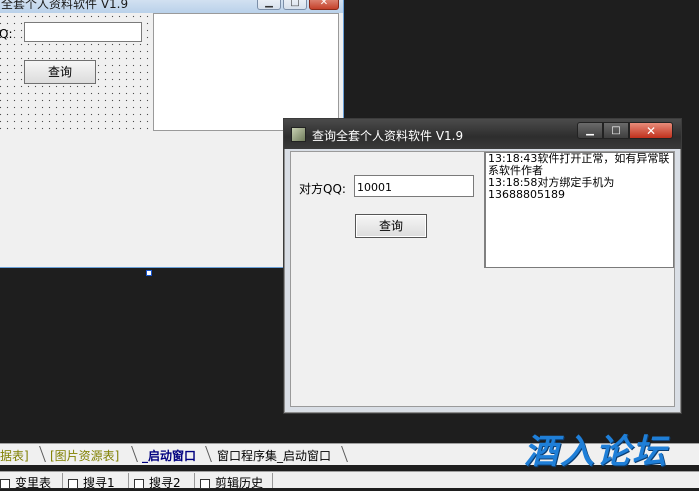 The height and width of the screenshot is (491, 699). Describe the element at coordinates (651, 130) in the screenshot. I see `app-close-button: ✕` at that location.